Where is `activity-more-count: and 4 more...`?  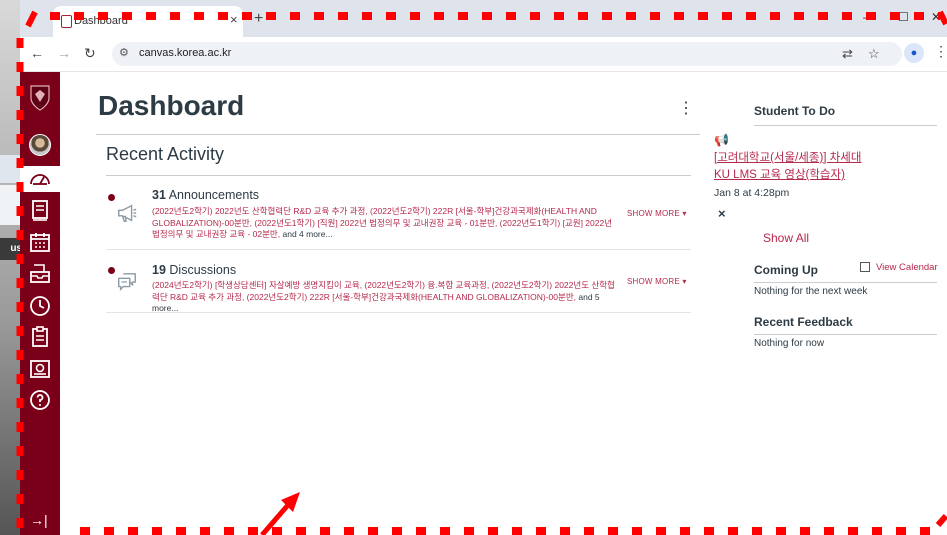 activity-more-count: and 4 more... is located at coordinates (306, 234).